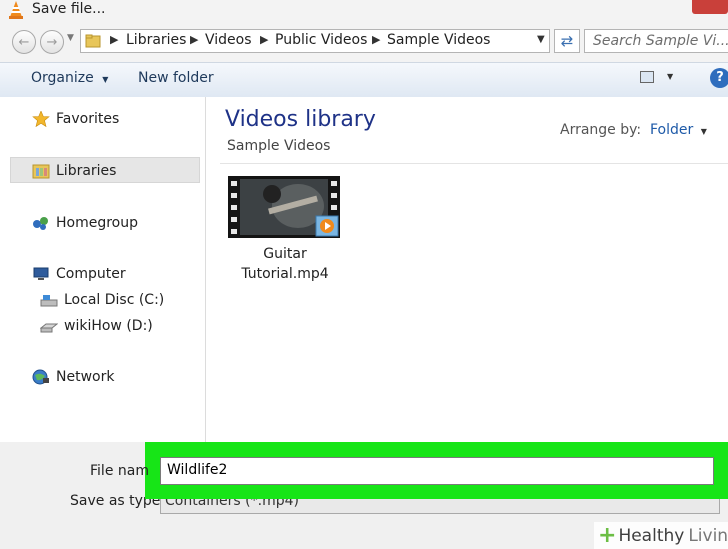  What do you see at coordinates (86, 171) in the screenshot?
I see `nav-libraries-label: Libraries` at bounding box center [86, 171].